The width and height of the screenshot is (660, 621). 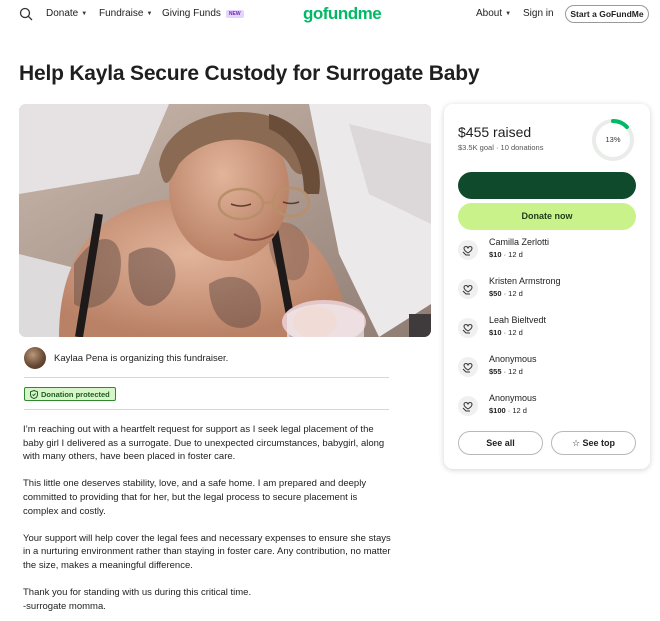 What do you see at coordinates (121, 13) in the screenshot?
I see `nav-fundraise-label: Fundraise` at bounding box center [121, 13].